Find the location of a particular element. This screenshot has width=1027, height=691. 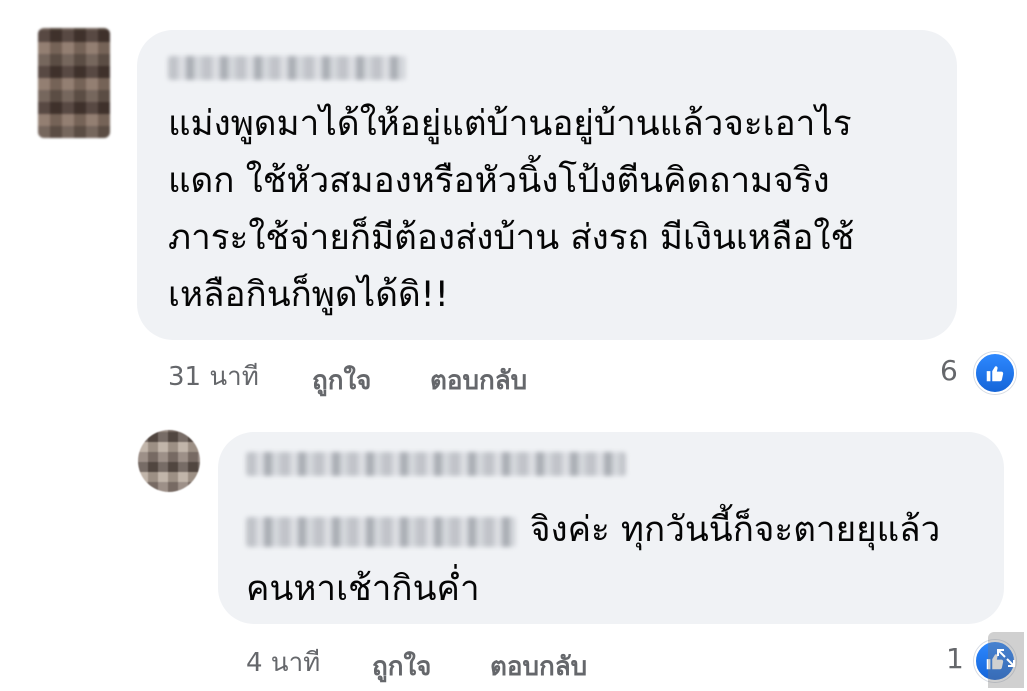

comment-timestamp: 31 นาที is located at coordinates (213, 376).